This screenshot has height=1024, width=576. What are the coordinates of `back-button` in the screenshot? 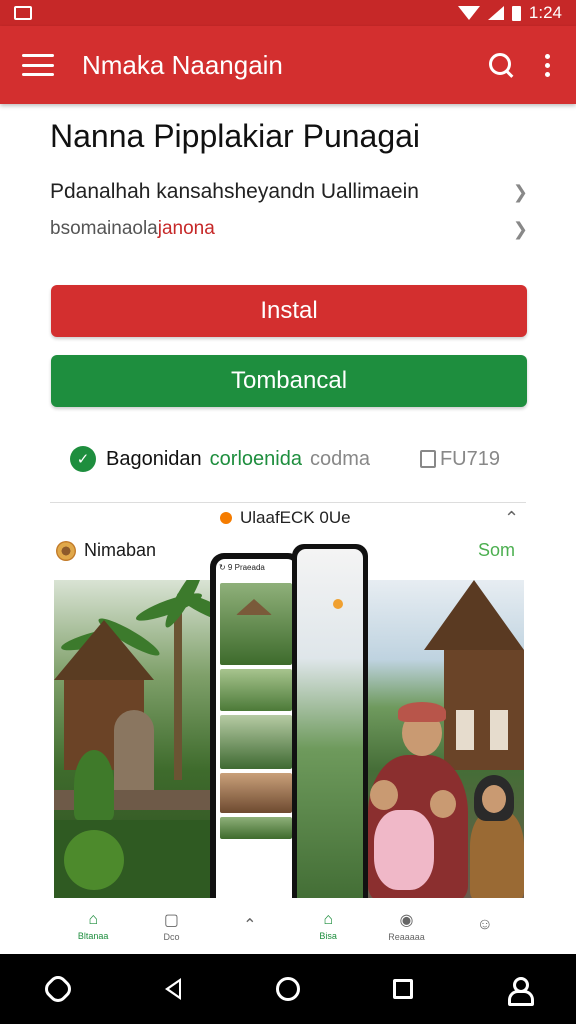 It's located at (173, 989).